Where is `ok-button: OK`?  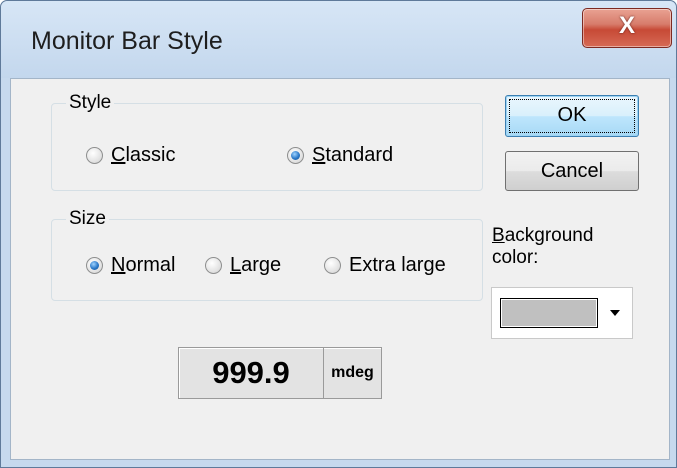
ok-button: OK is located at coordinates (572, 116).